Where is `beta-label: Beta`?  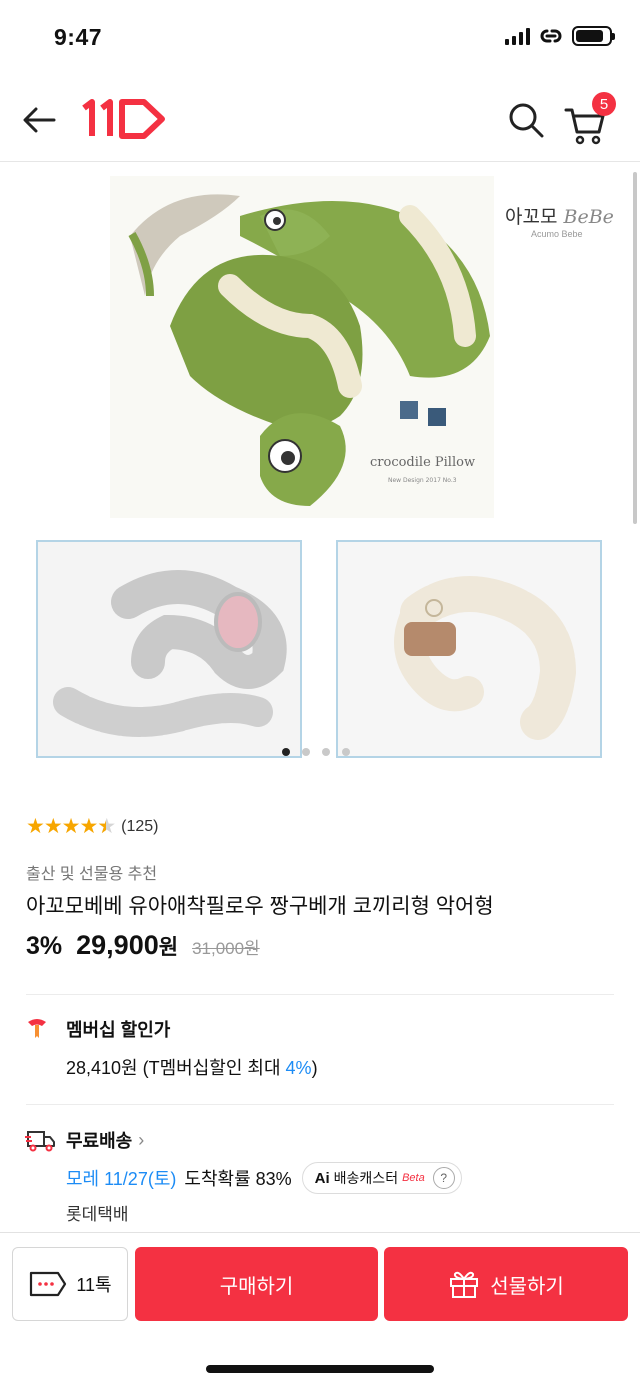
beta-label: Beta is located at coordinates (413, 1178).